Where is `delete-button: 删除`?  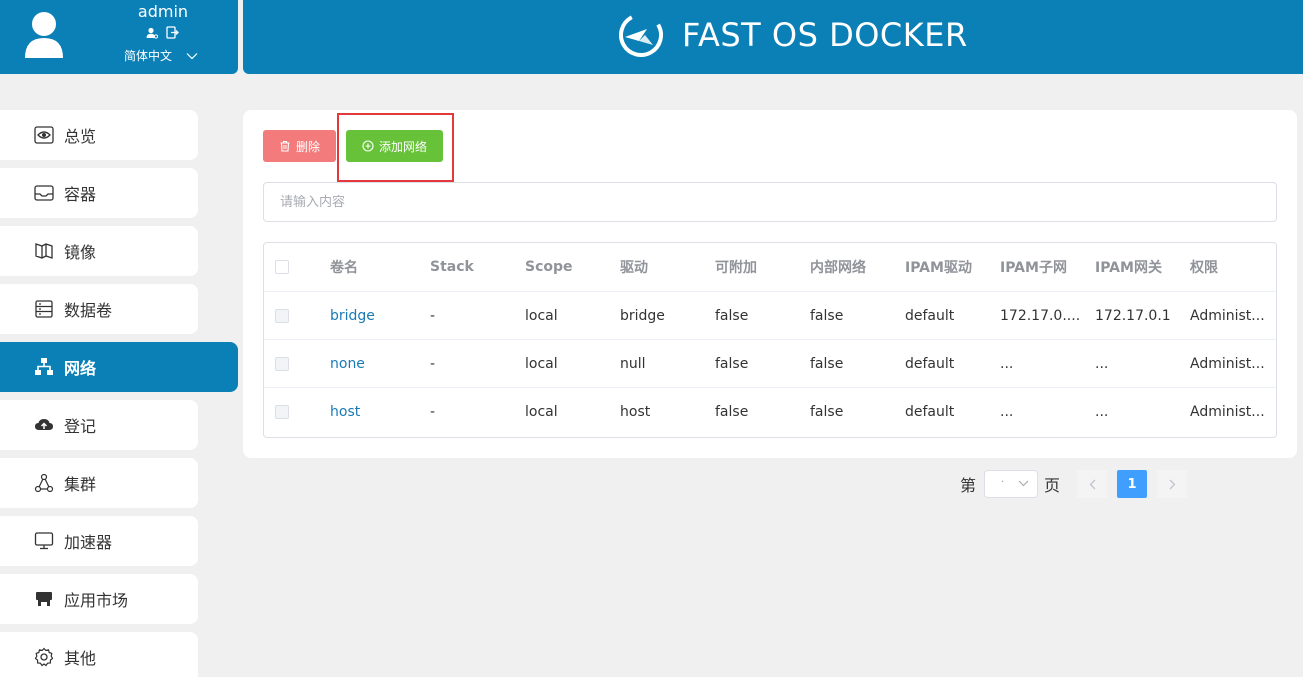 delete-button: 删除 is located at coordinates (299, 146).